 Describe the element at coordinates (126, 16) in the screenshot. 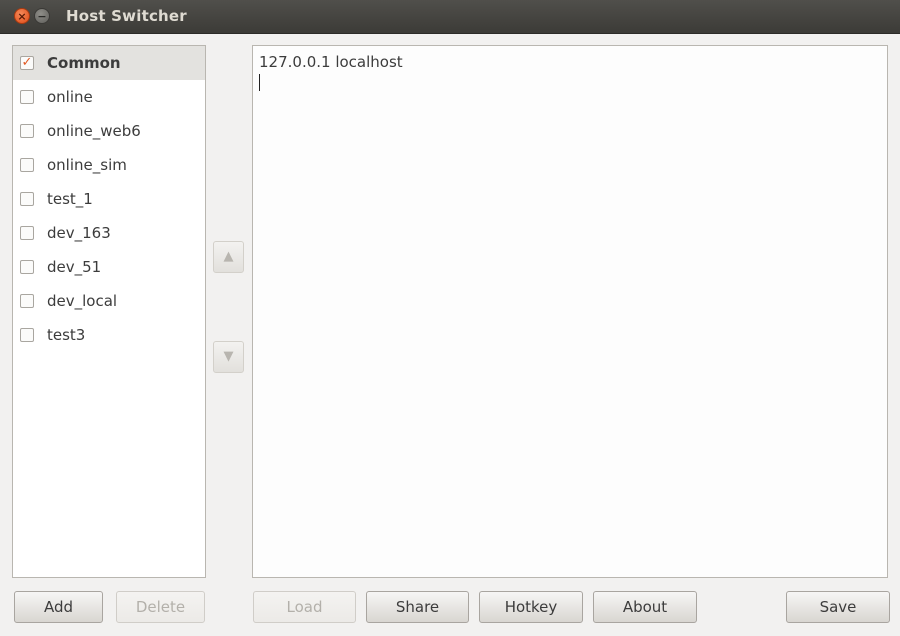

I see `window-title: Host Switcher` at that location.